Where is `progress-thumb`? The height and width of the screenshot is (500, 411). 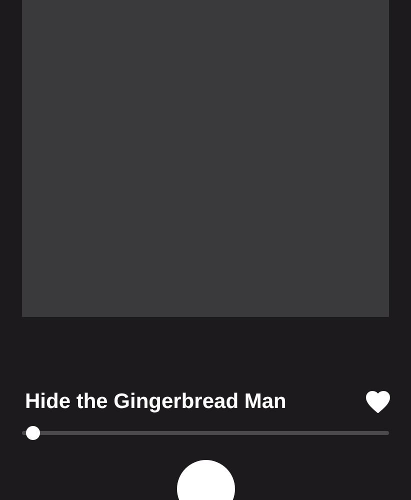 progress-thumb is located at coordinates (33, 433).